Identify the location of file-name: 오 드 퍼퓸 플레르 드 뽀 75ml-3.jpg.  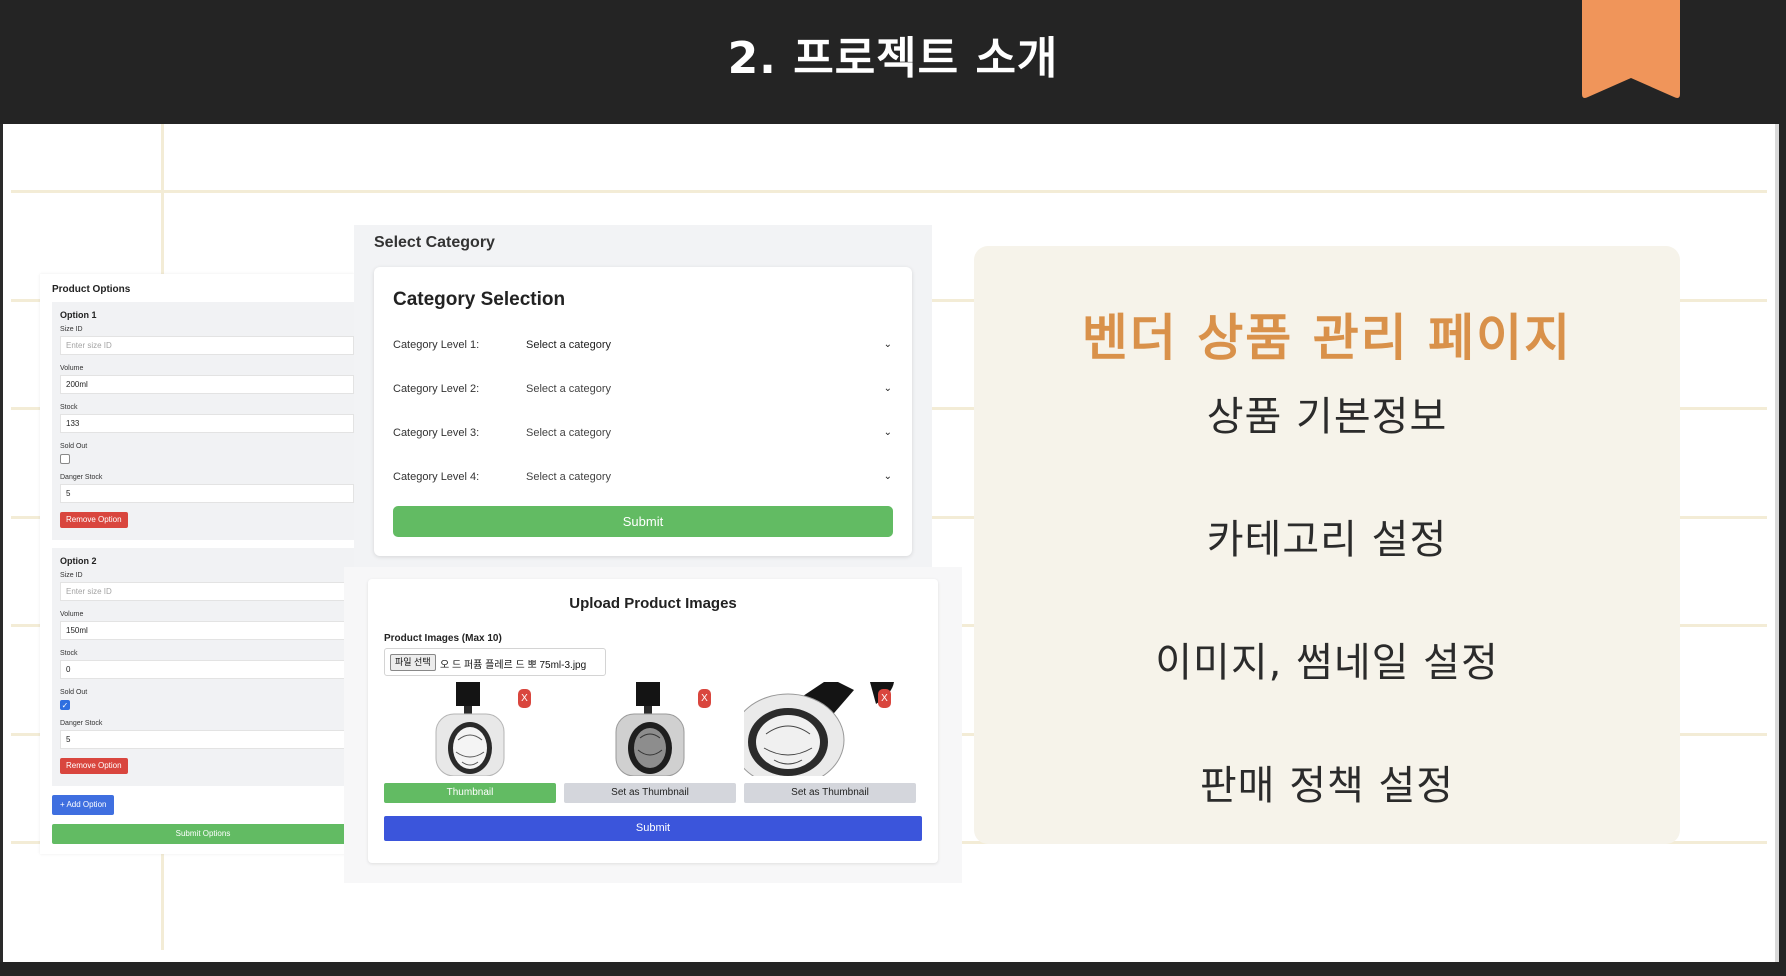
(513, 665).